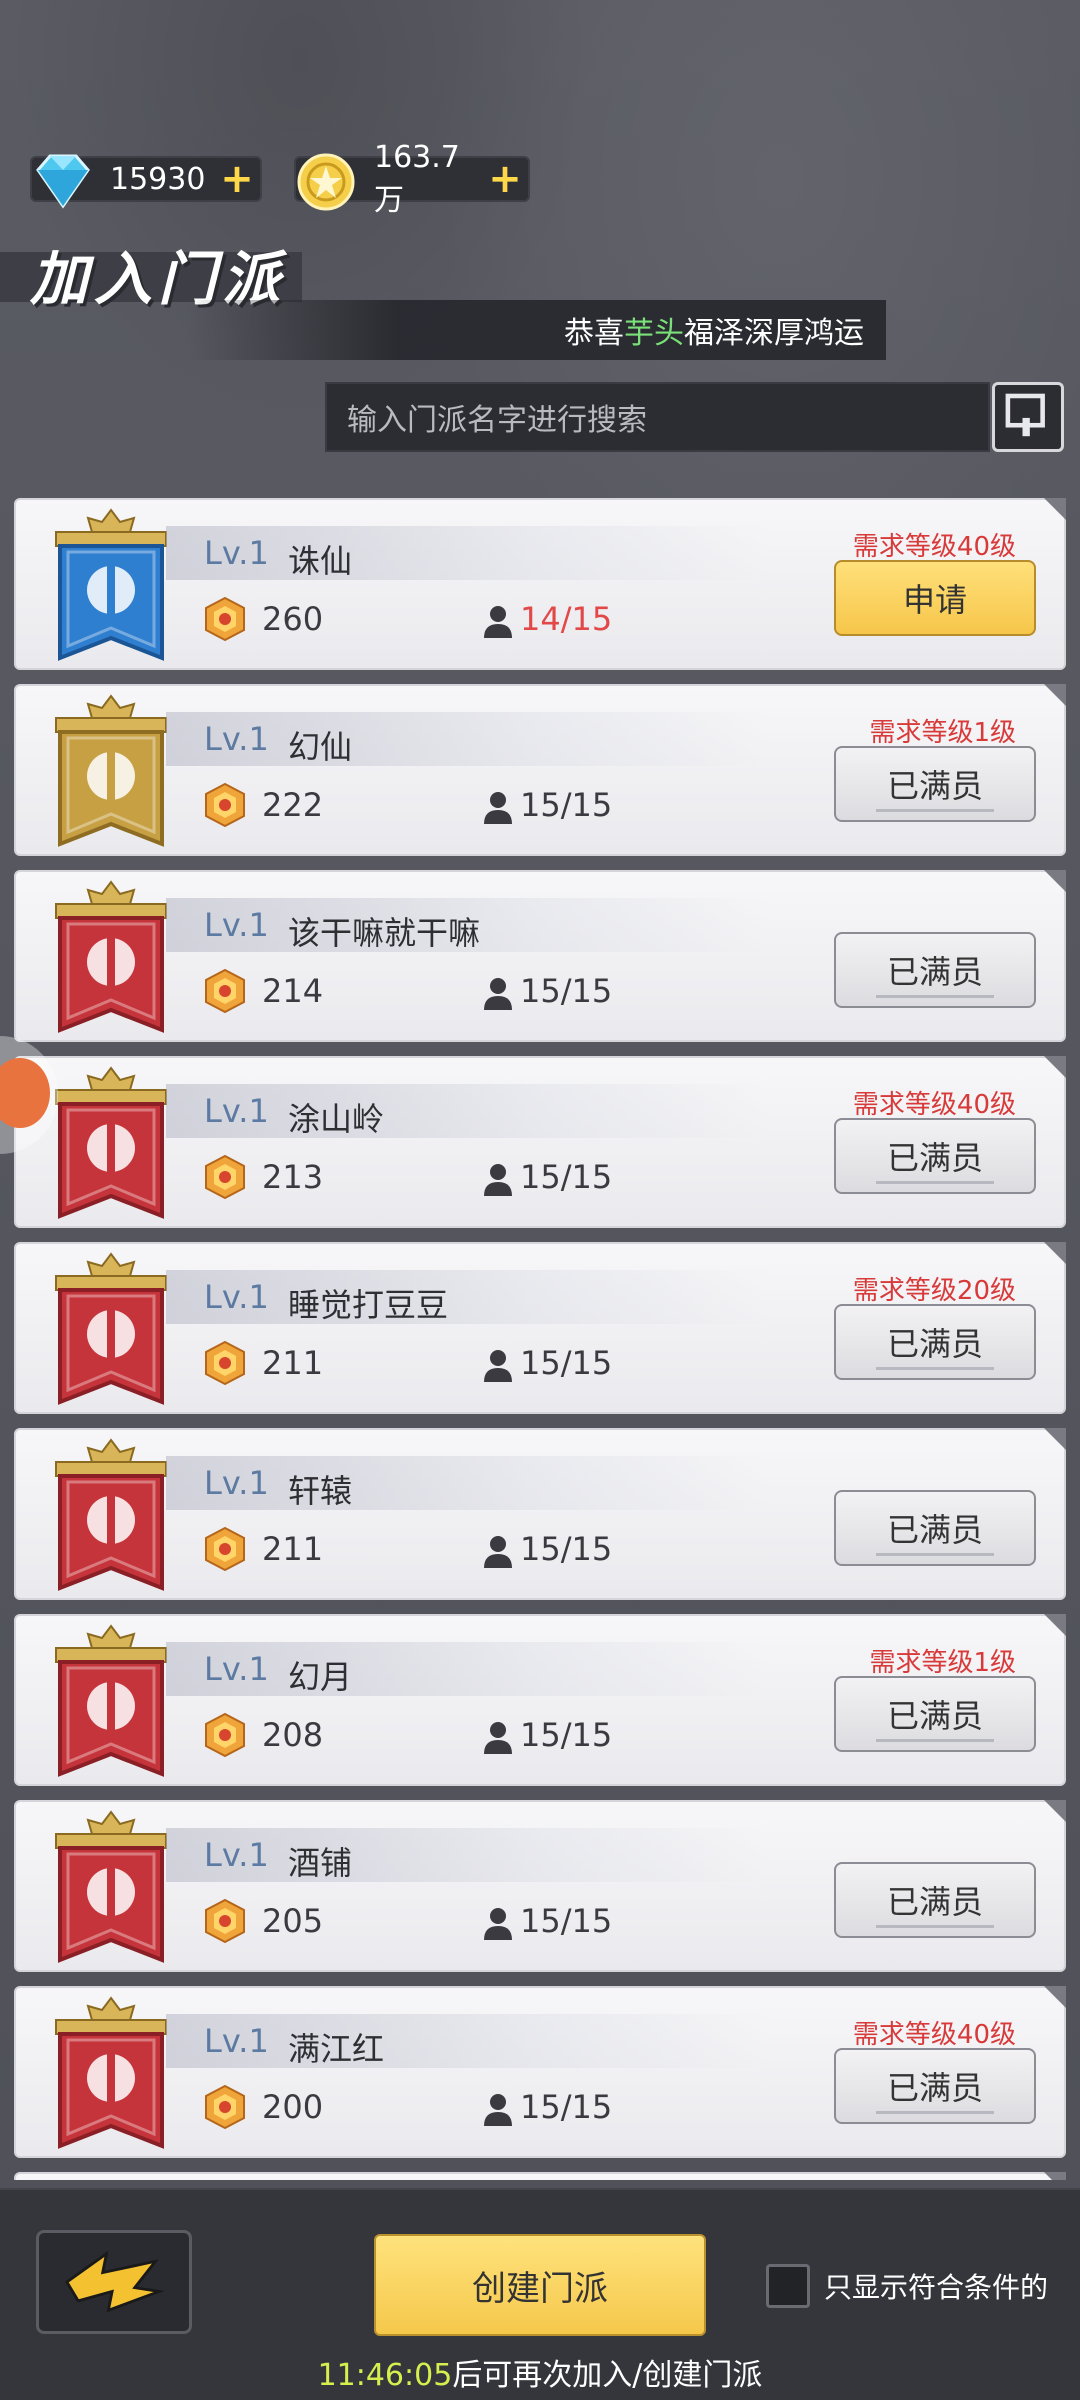 This screenshot has height=2400, width=1080. I want to click on cooldown-time: 11:46:05, so click(385, 2375).